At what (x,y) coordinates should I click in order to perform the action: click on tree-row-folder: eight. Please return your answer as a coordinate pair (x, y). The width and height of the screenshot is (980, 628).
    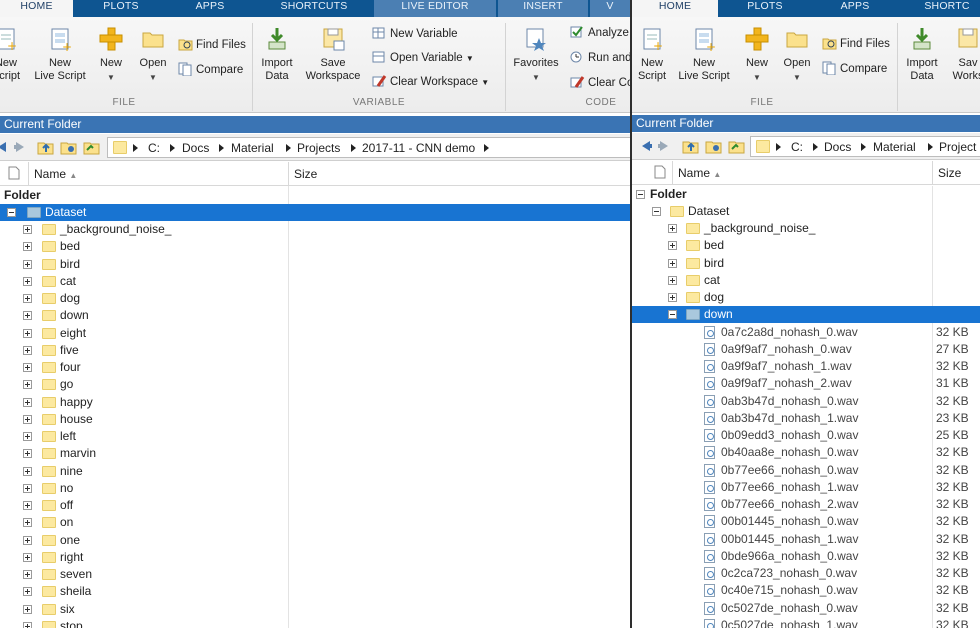
    Looking at the image, I should click on (315, 333).